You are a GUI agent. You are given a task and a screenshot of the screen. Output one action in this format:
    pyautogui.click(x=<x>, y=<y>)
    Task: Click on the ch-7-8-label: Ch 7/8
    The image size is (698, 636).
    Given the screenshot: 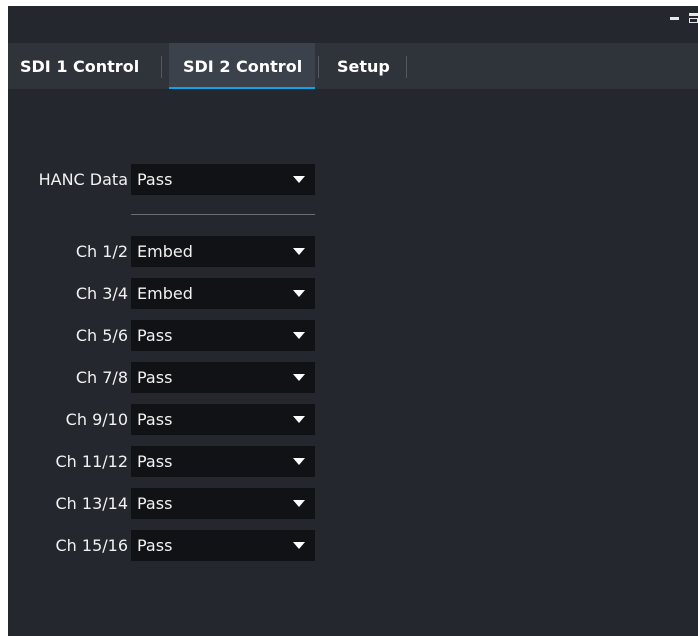 What is the action you would take?
    pyautogui.click(x=101, y=377)
    